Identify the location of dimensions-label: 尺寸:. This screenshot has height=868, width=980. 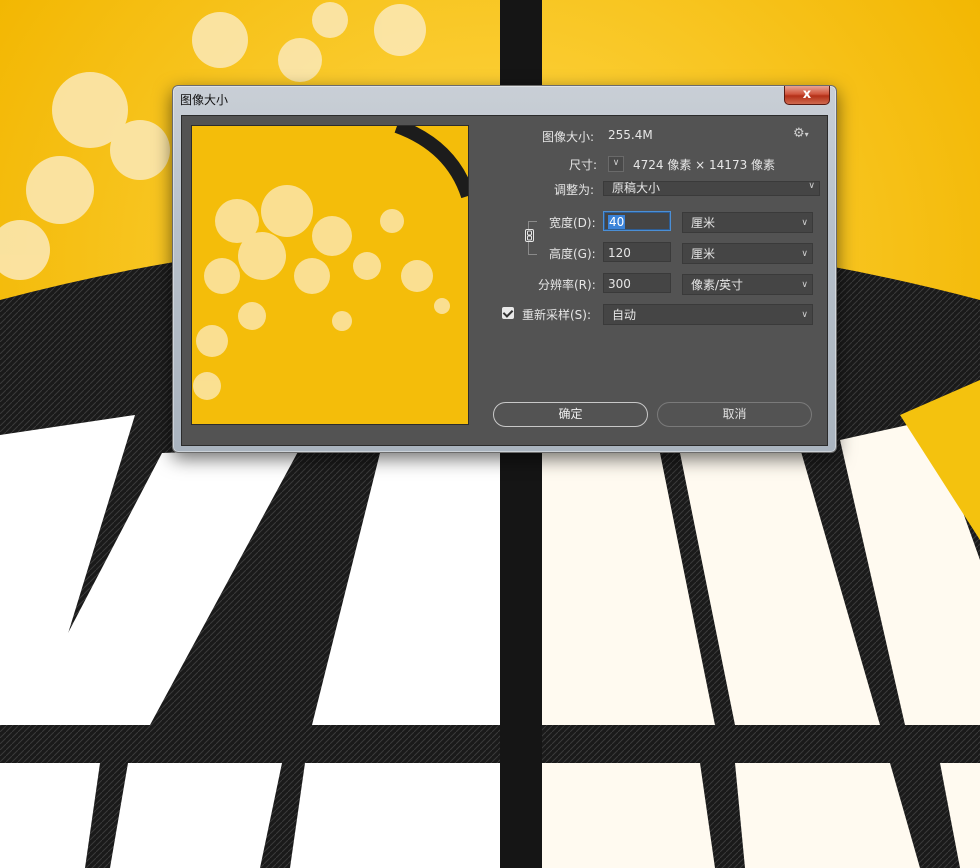
(583, 165).